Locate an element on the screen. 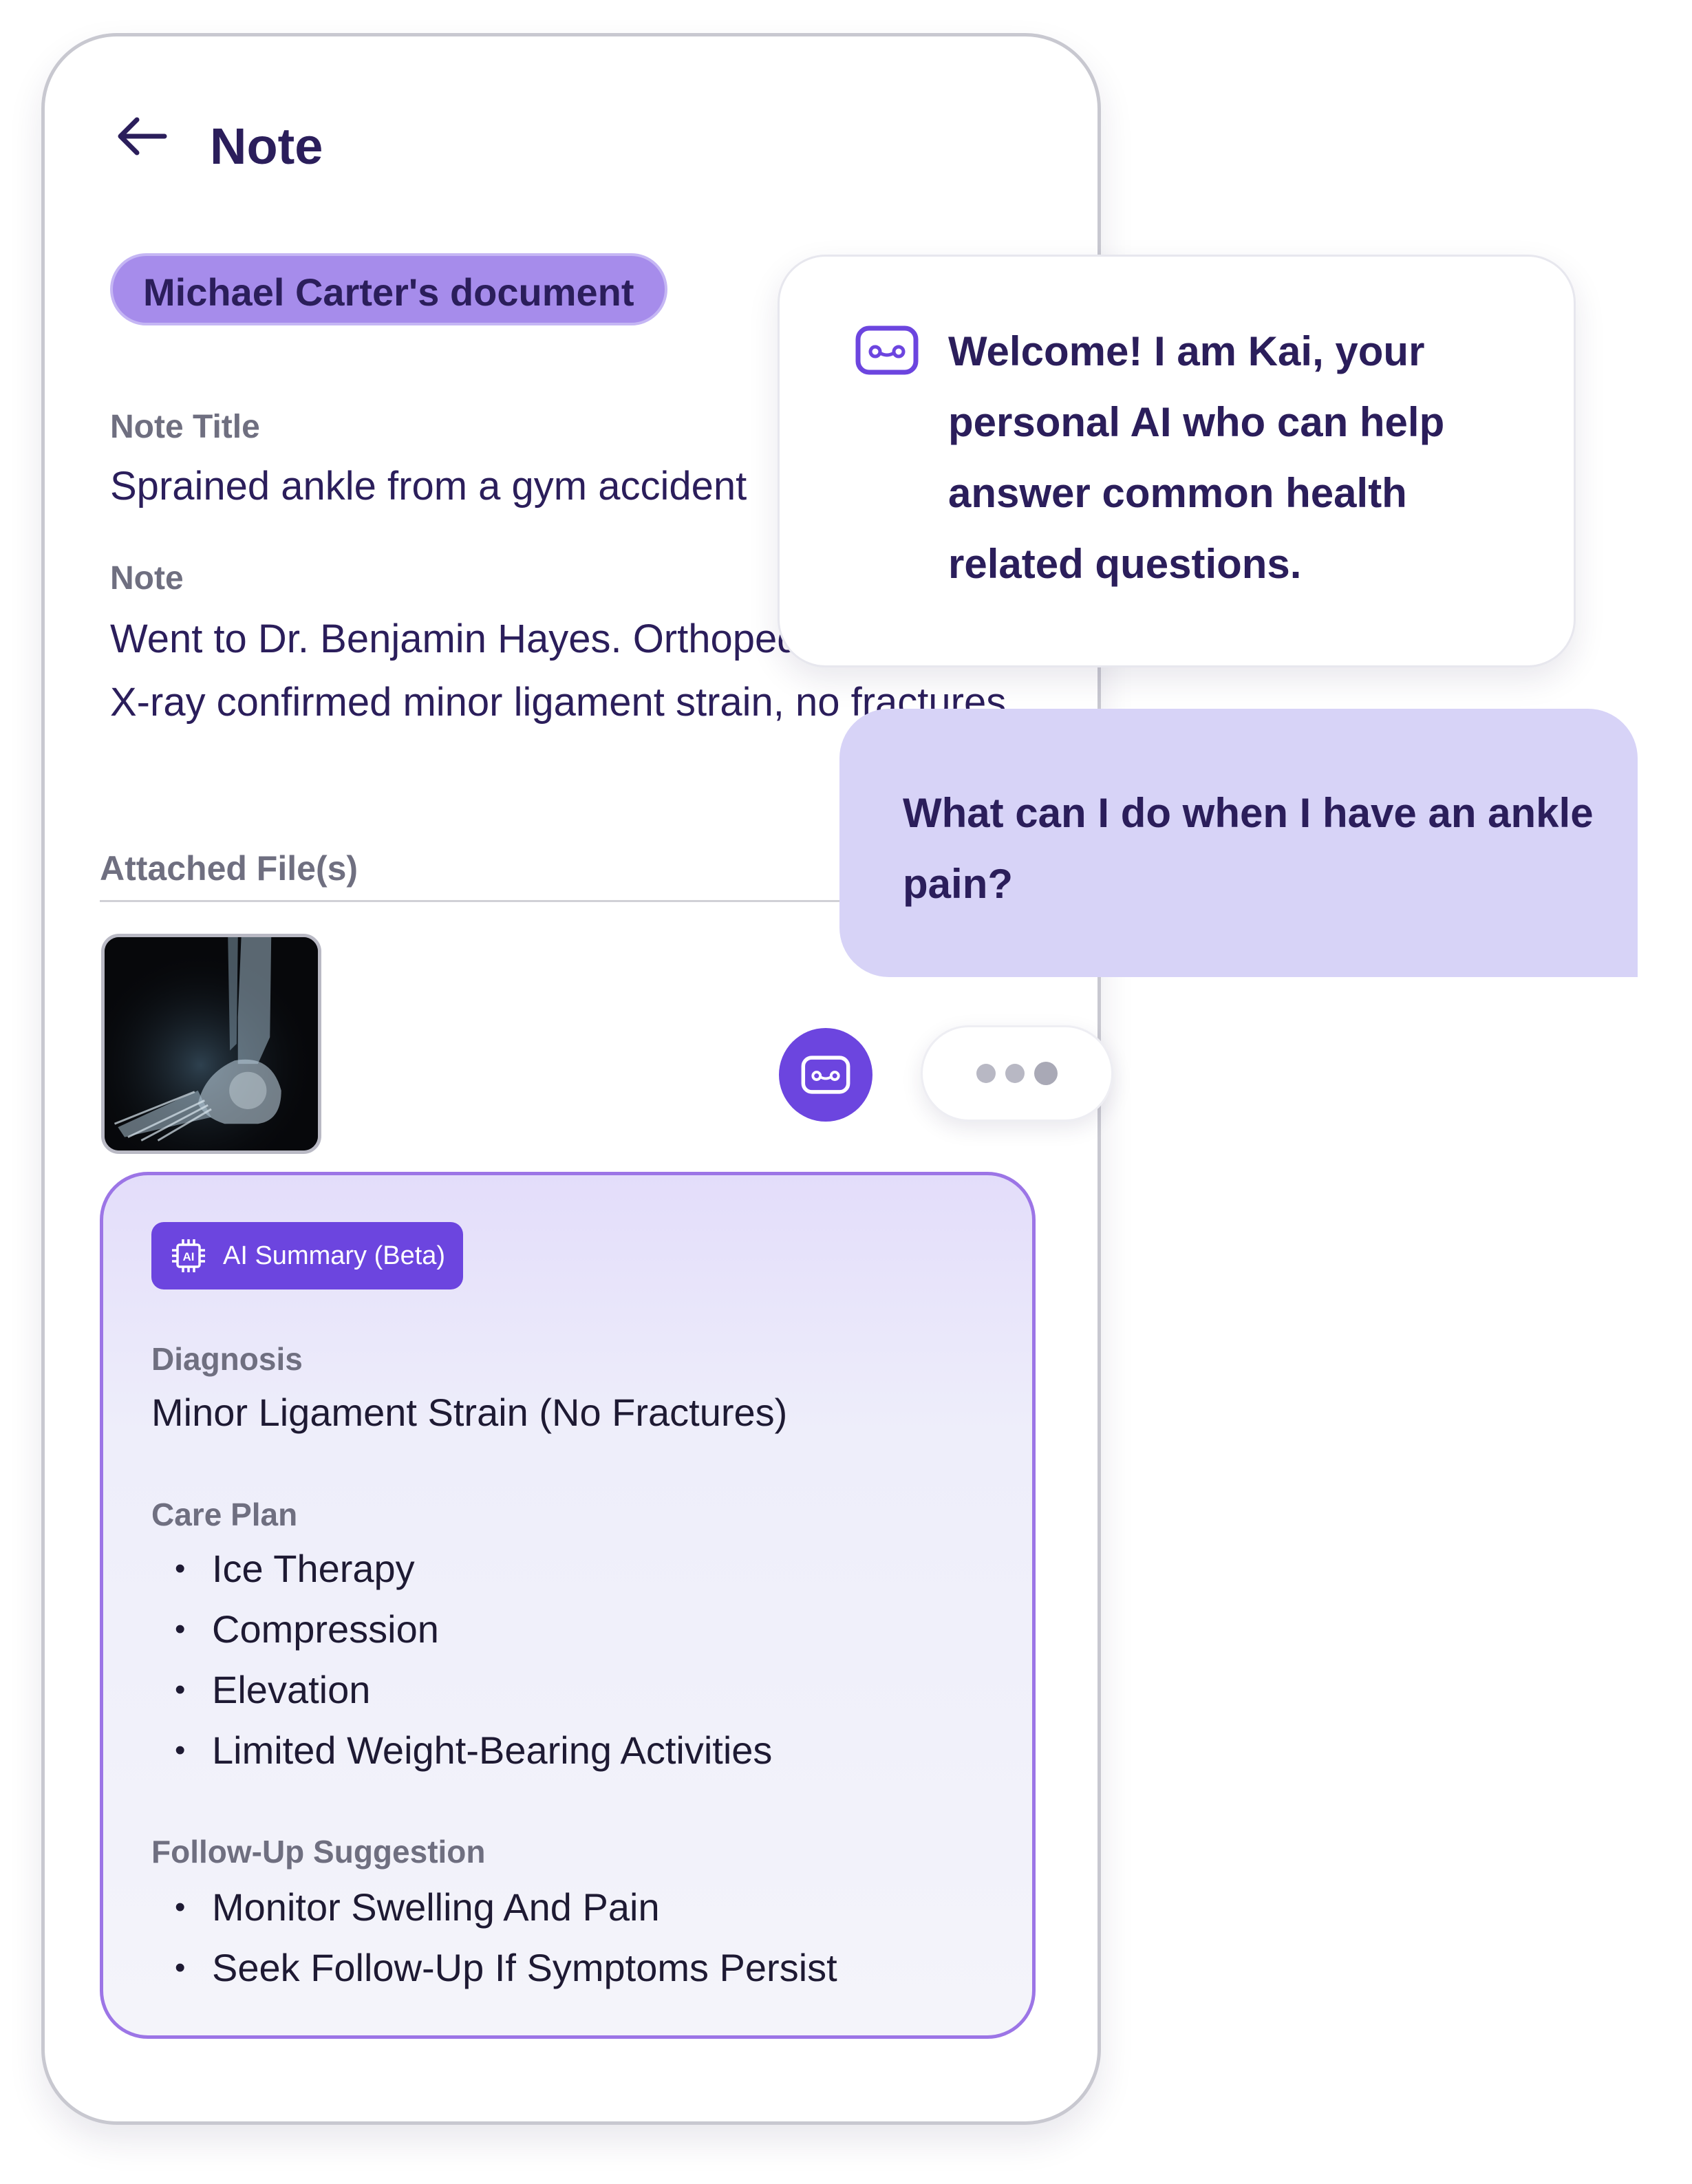 The image size is (1692, 2184). list-item: Compression is located at coordinates (461, 1630).